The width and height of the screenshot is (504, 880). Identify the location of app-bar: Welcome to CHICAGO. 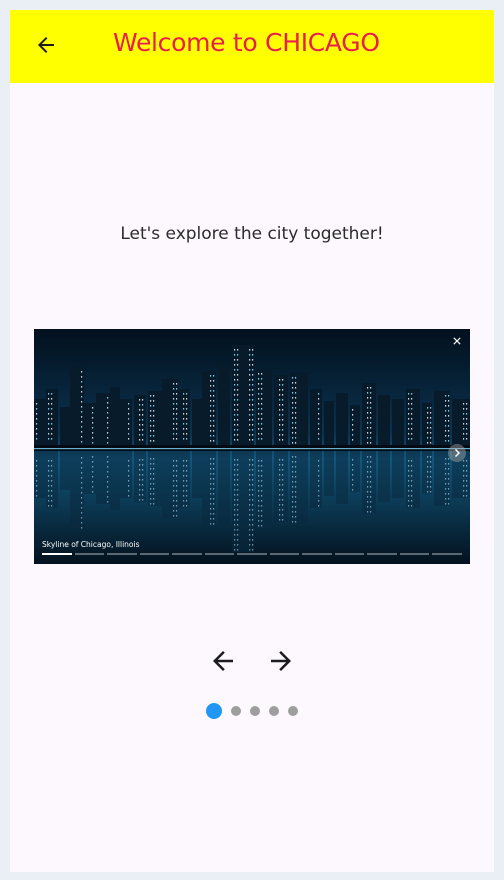
(252, 46).